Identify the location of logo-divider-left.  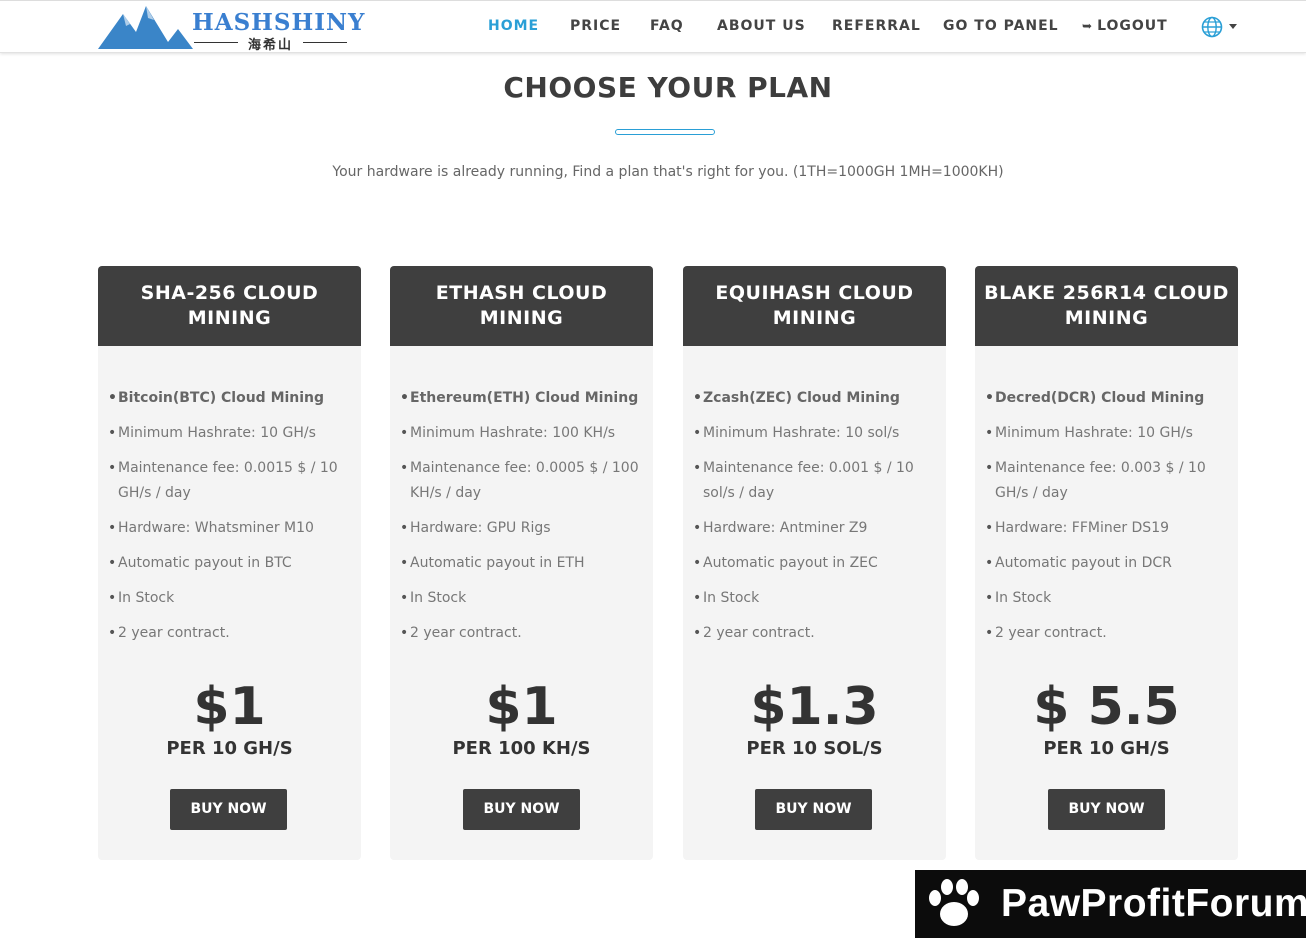
(216, 42).